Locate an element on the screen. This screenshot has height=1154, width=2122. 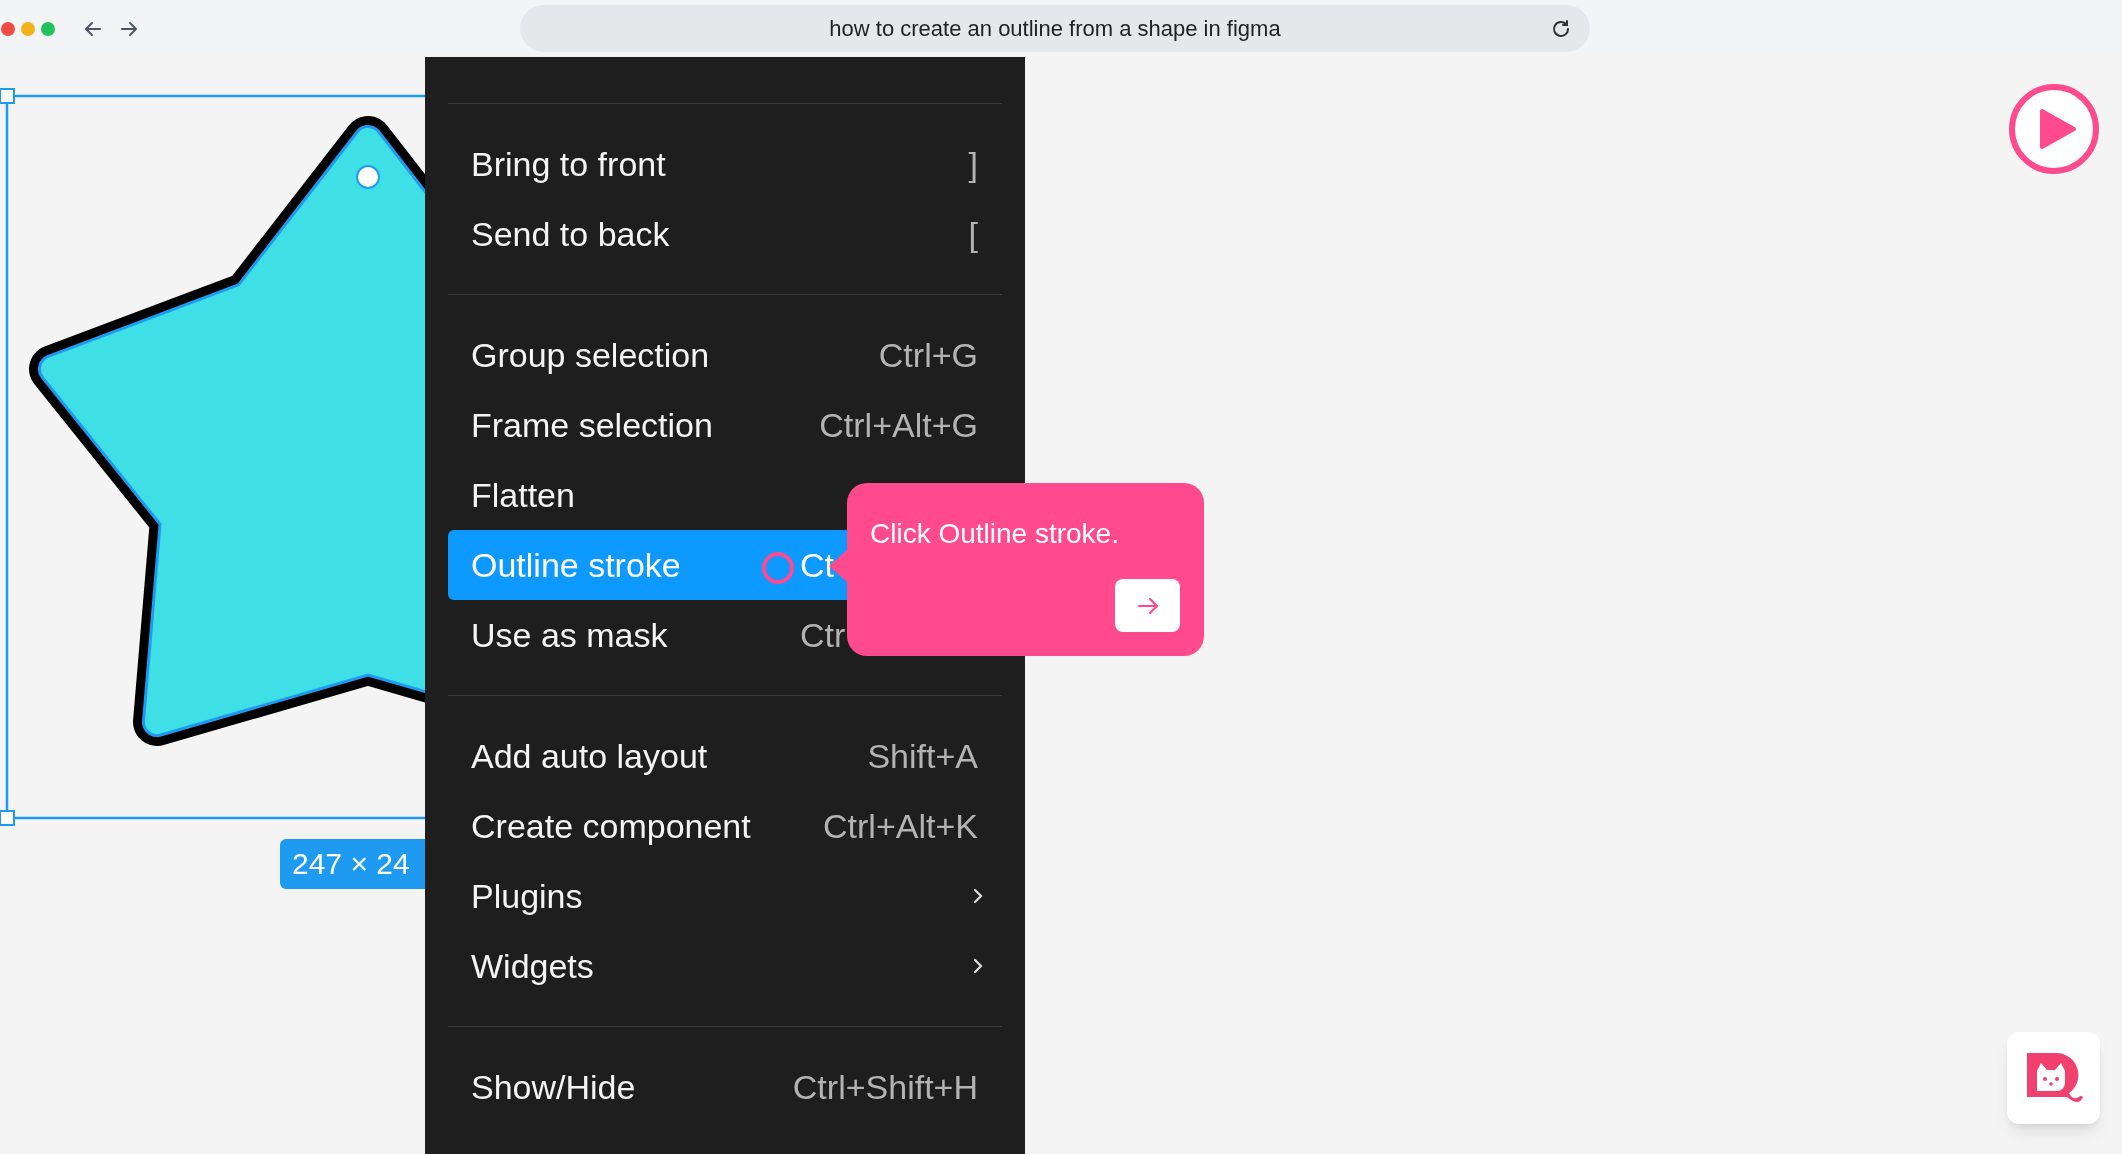
menu-item: Show/Hide Ctrl+Shift+H is located at coordinates (725, 1087).